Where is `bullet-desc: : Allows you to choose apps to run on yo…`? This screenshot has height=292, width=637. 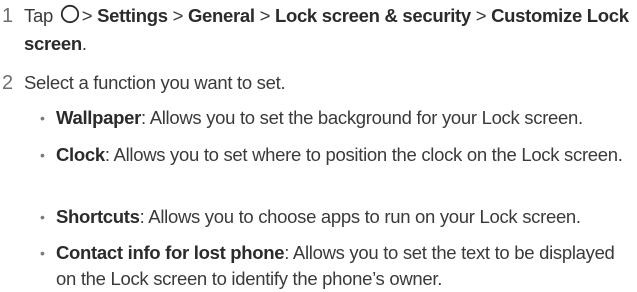
bullet-desc: : Allows you to choose apps to run on yo… is located at coordinates (360, 216).